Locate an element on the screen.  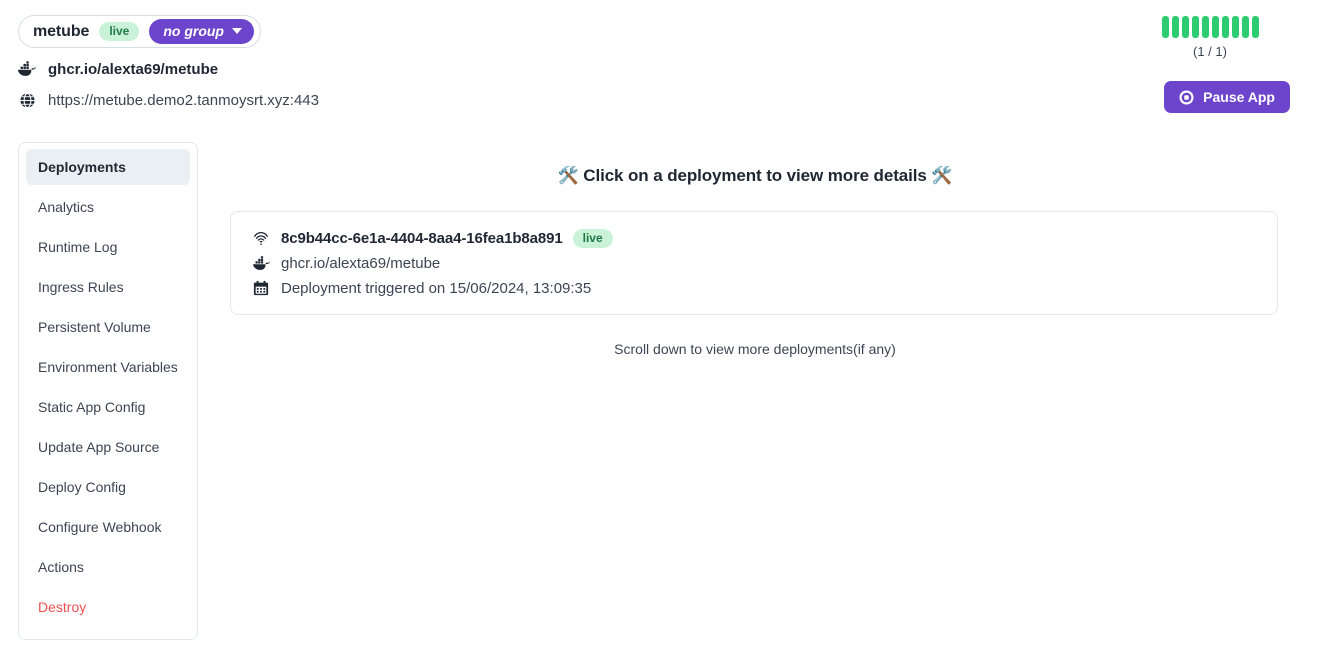
deployment-id-row: 8c9b44cc-6e1a-4404-8aa4-16fea1b8a891 live is located at coordinates (755, 238).